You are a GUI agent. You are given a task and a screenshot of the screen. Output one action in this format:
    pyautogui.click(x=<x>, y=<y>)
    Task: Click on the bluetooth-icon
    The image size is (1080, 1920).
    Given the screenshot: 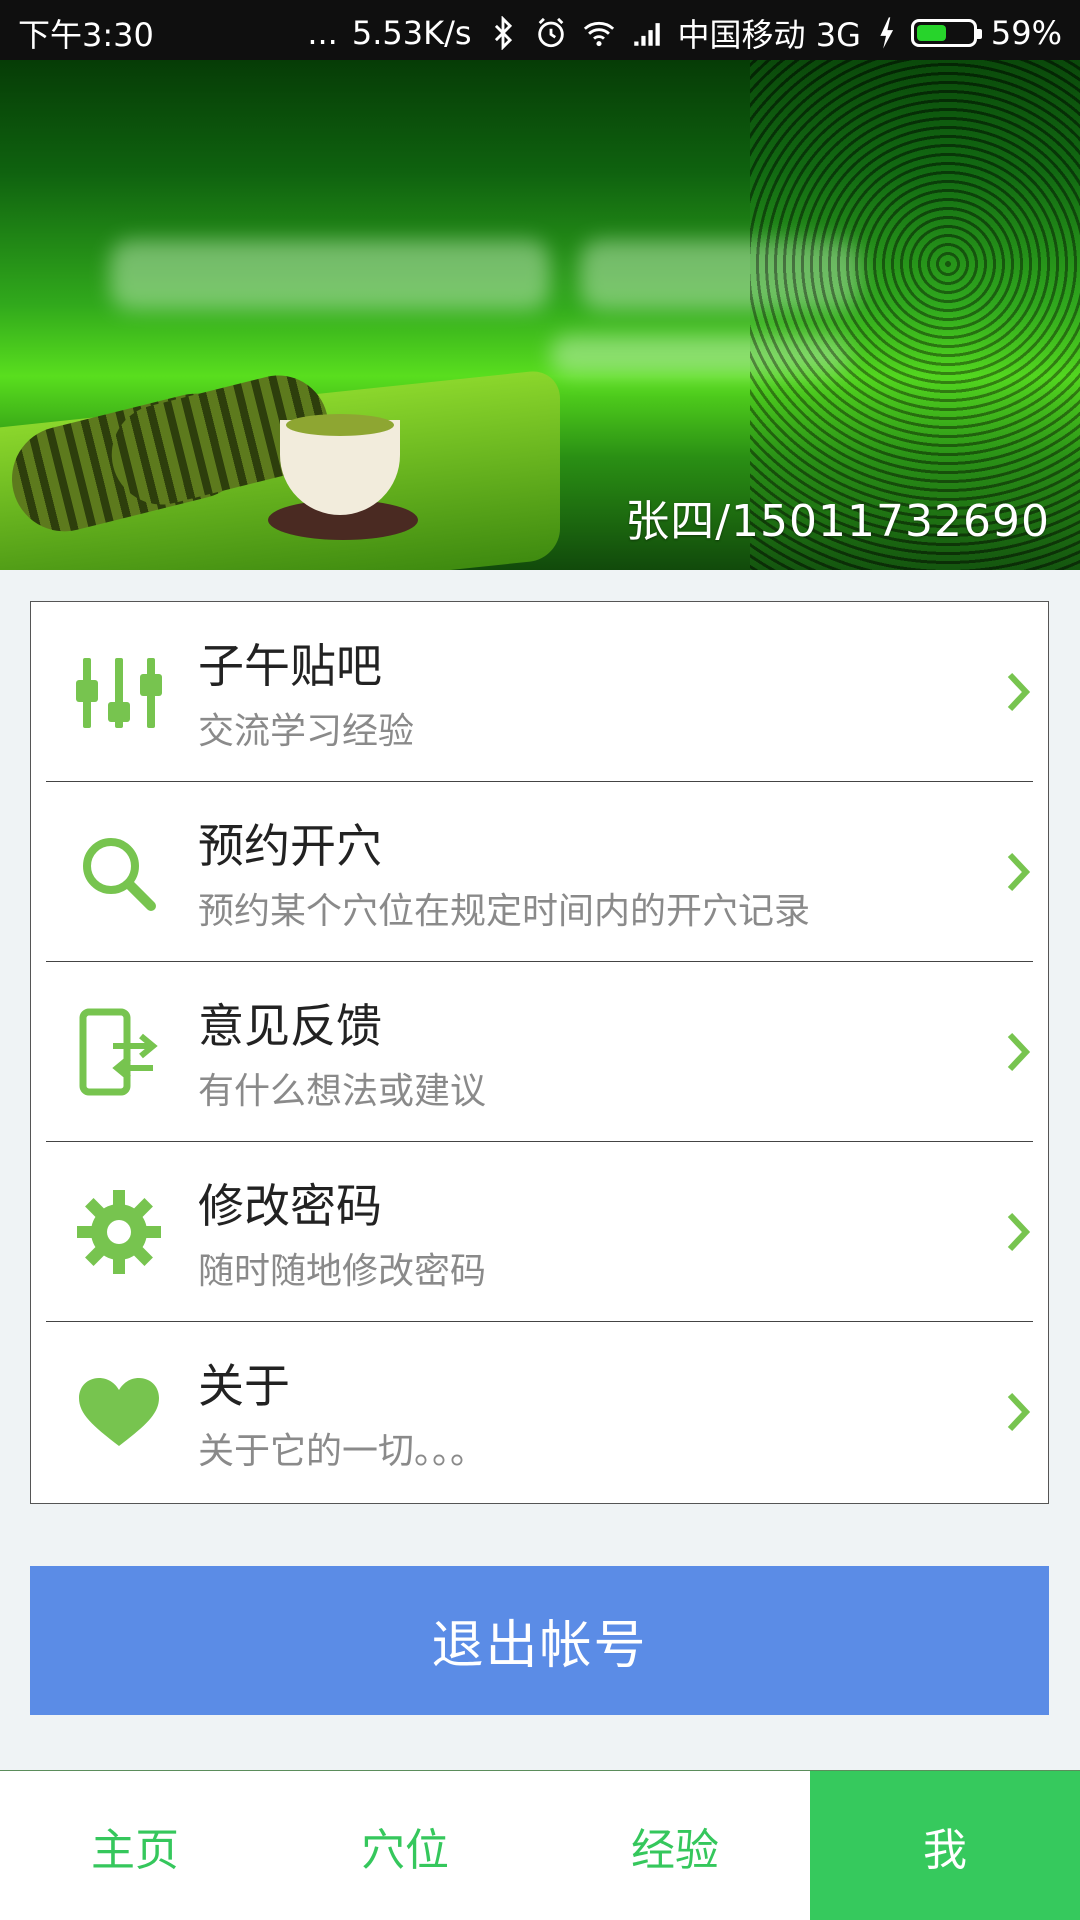 What is the action you would take?
    pyautogui.click(x=503, y=33)
    